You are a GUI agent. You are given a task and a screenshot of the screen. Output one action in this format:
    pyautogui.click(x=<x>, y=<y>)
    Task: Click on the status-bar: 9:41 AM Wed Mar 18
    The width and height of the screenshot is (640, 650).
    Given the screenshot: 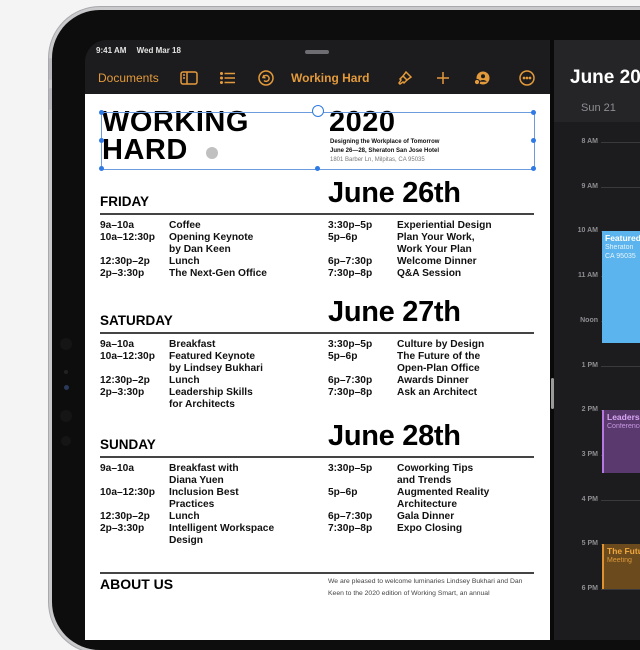 What is the action you would take?
    pyautogui.click(x=142, y=50)
    